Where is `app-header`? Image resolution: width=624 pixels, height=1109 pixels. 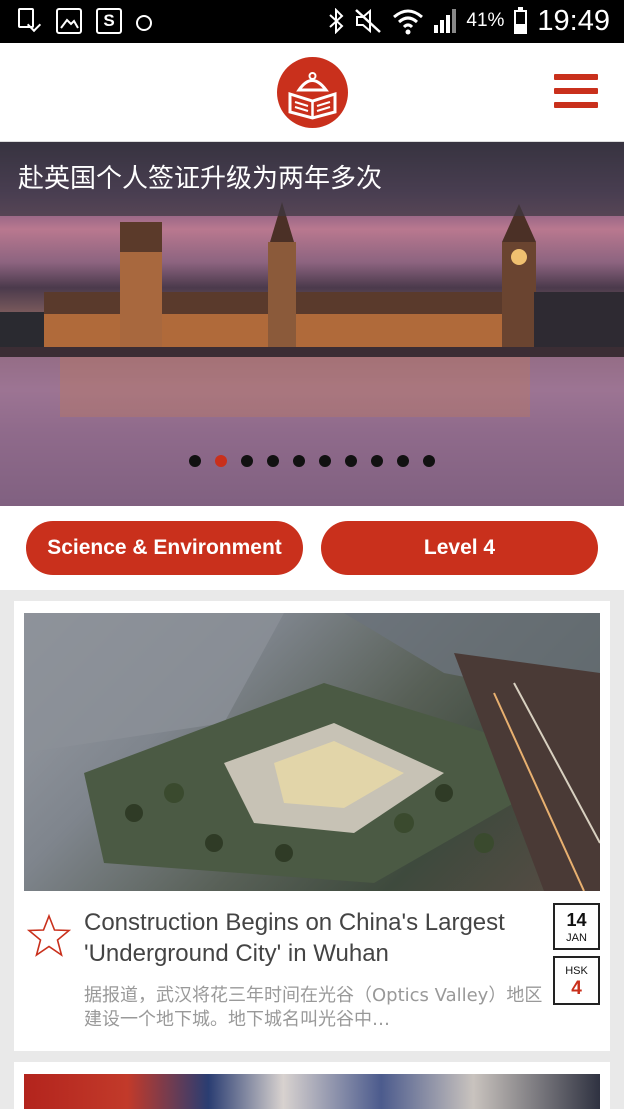
app-header is located at coordinates (312, 92).